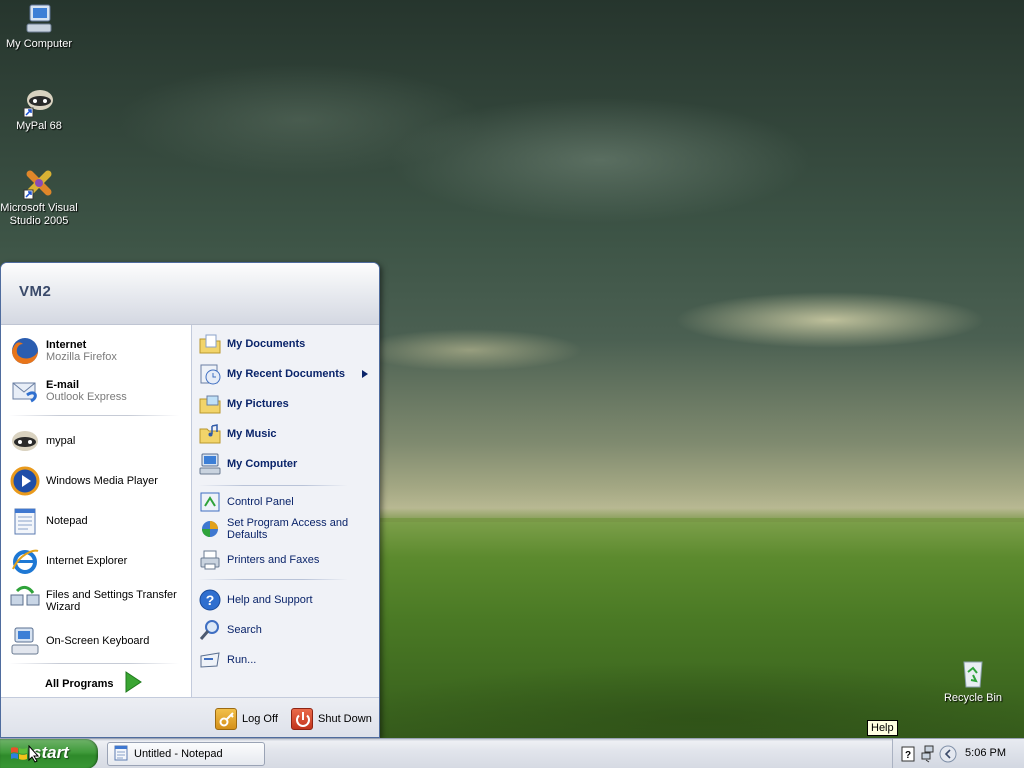 The width and height of the screenshot is (1024, 768). I want to click on folder-pictures-icon, so click(210, 404).